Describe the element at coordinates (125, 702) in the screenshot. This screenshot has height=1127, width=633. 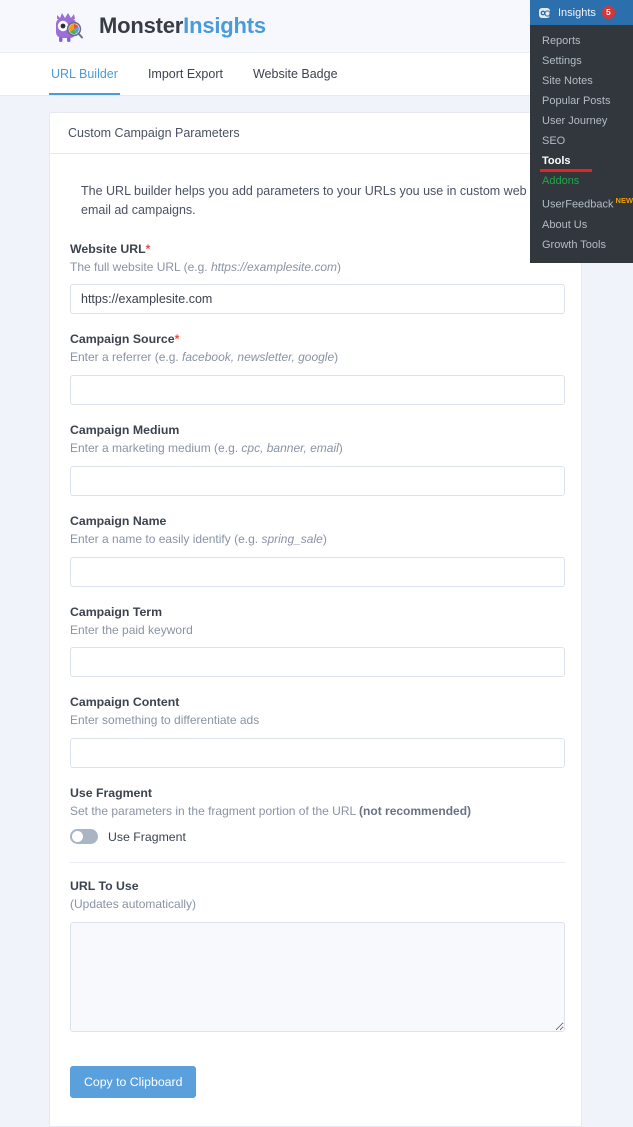
I see `campaign-content-label-text: Campaign Content` at that location.